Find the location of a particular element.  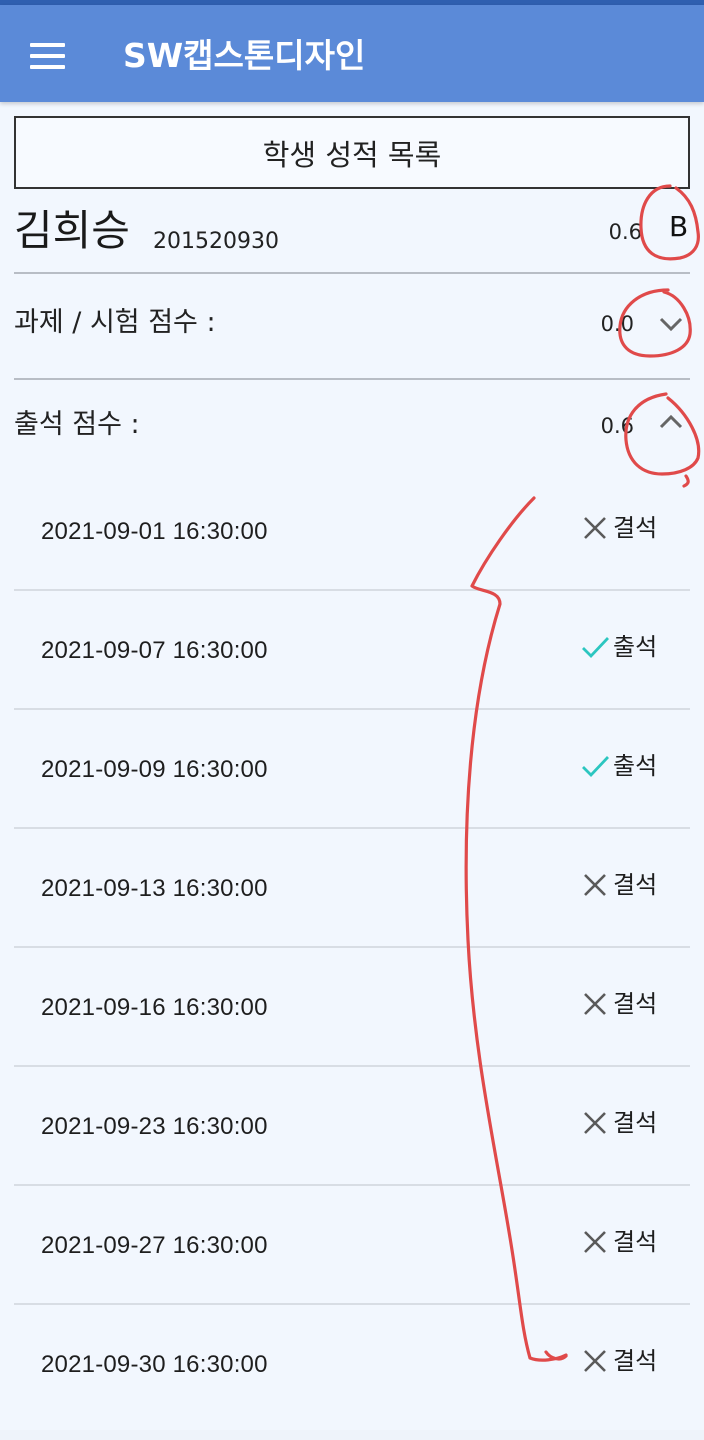

attendance-date: 2021-09-30 16:30:00 is located at coordinates (154, 1364).